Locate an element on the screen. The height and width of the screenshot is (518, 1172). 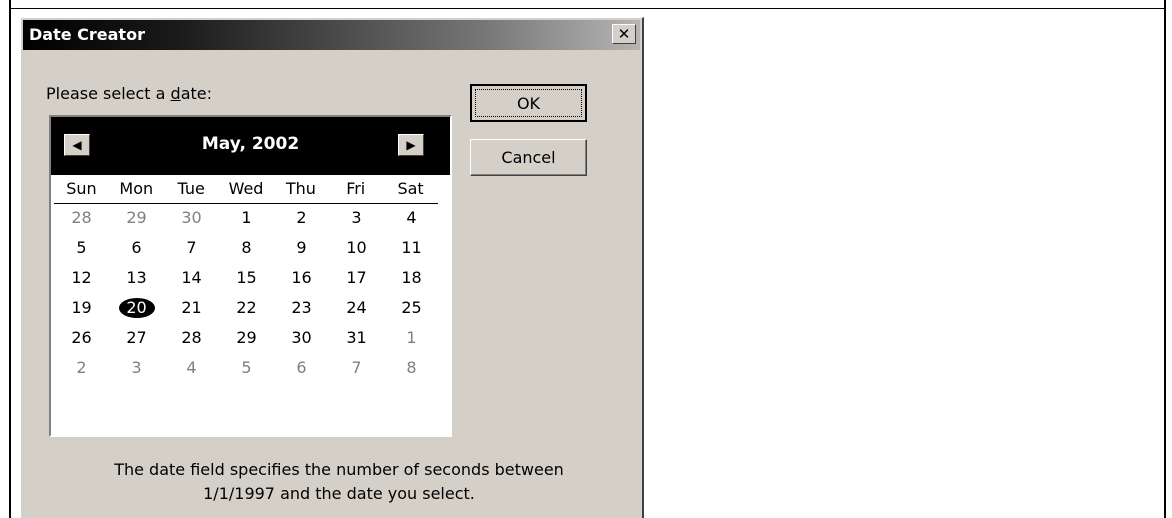
day-number: 27 is located at coordinates (136, 337).